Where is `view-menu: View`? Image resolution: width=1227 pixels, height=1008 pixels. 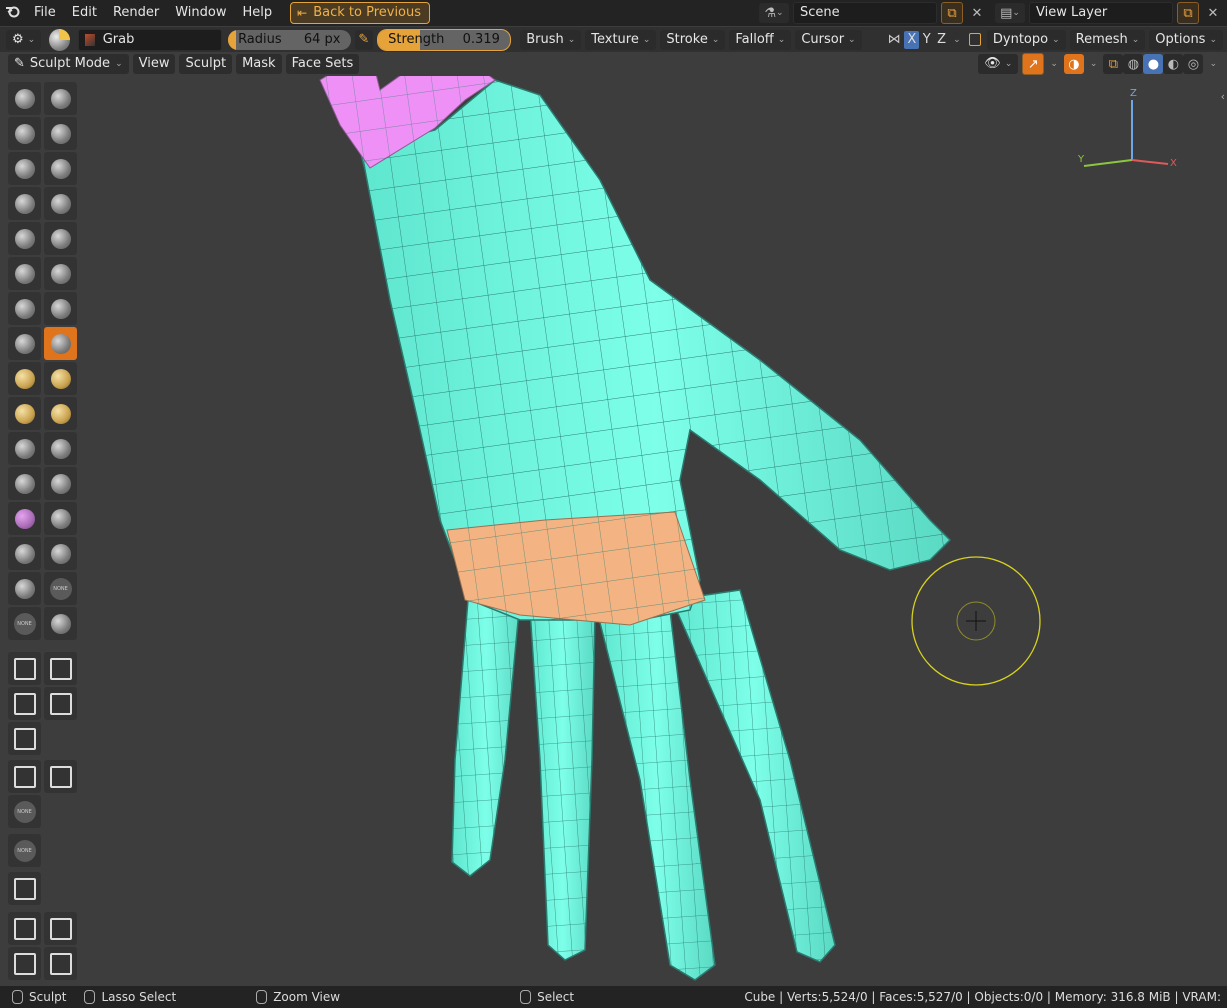
view-menu: View is located at coordinates (154, 64).